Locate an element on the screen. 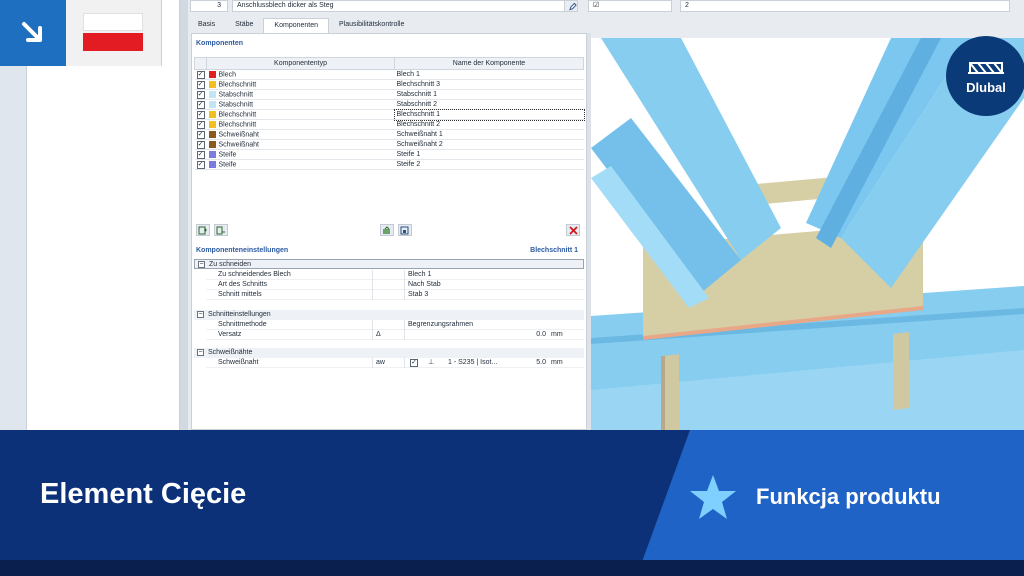  insert-icon is located at coordinates (220, 230).